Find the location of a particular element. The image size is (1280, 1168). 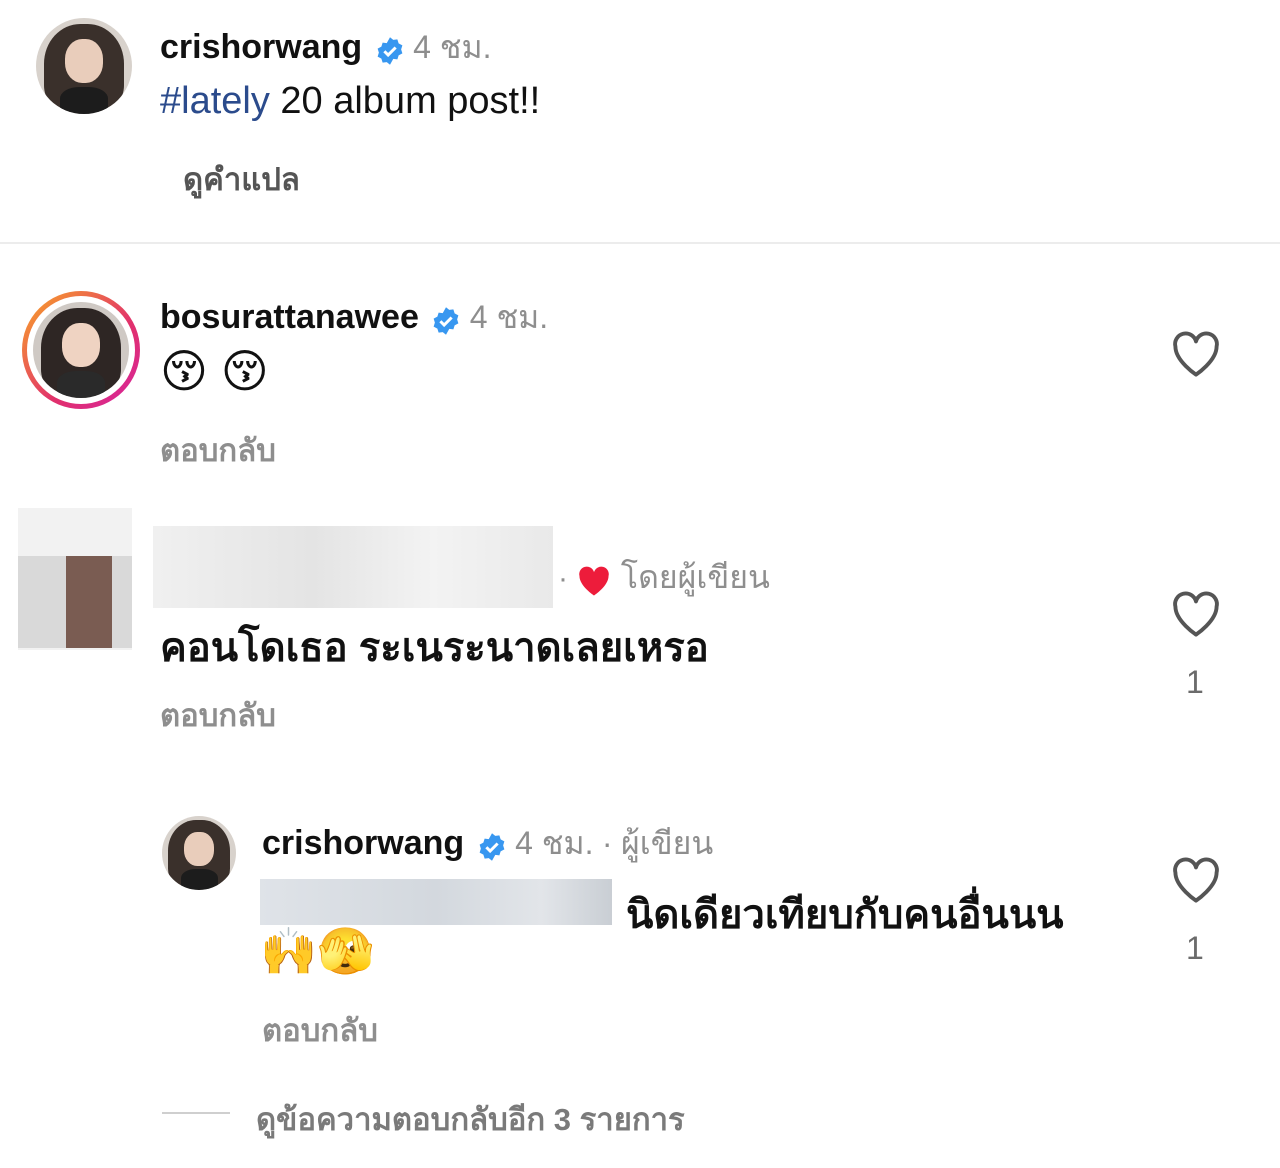

author-heart-icon is located at coordinates (594, 583).